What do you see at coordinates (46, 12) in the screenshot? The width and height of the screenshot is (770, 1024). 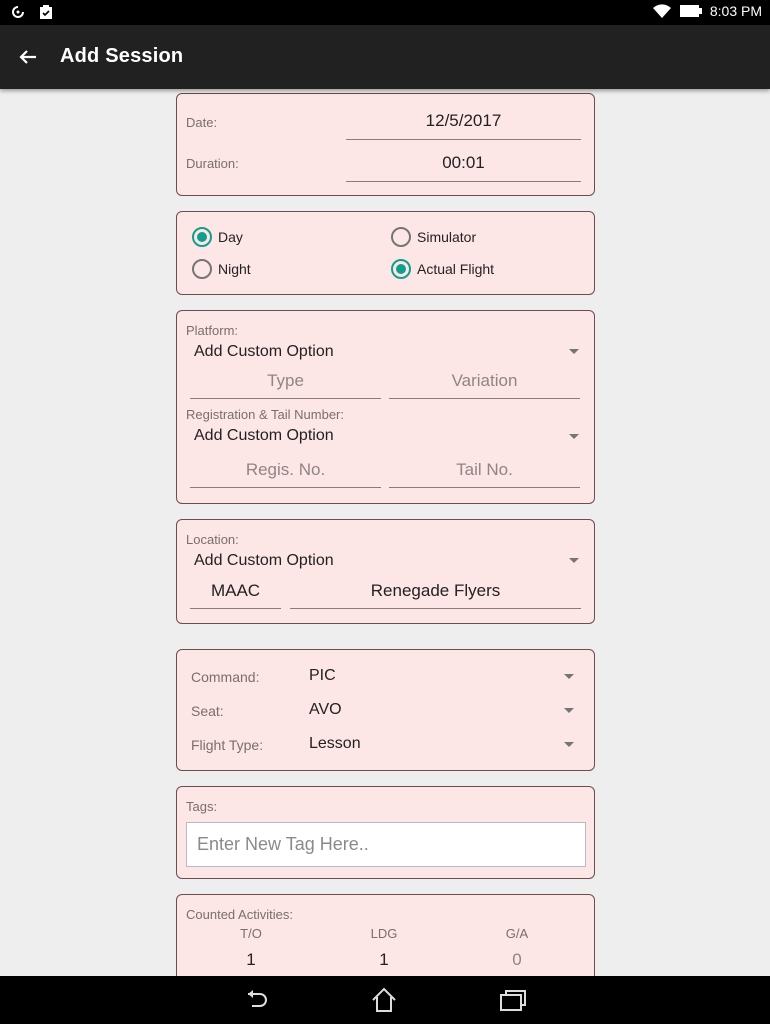 I see `clipboard-check-icon` at bounding box center [46, 12].